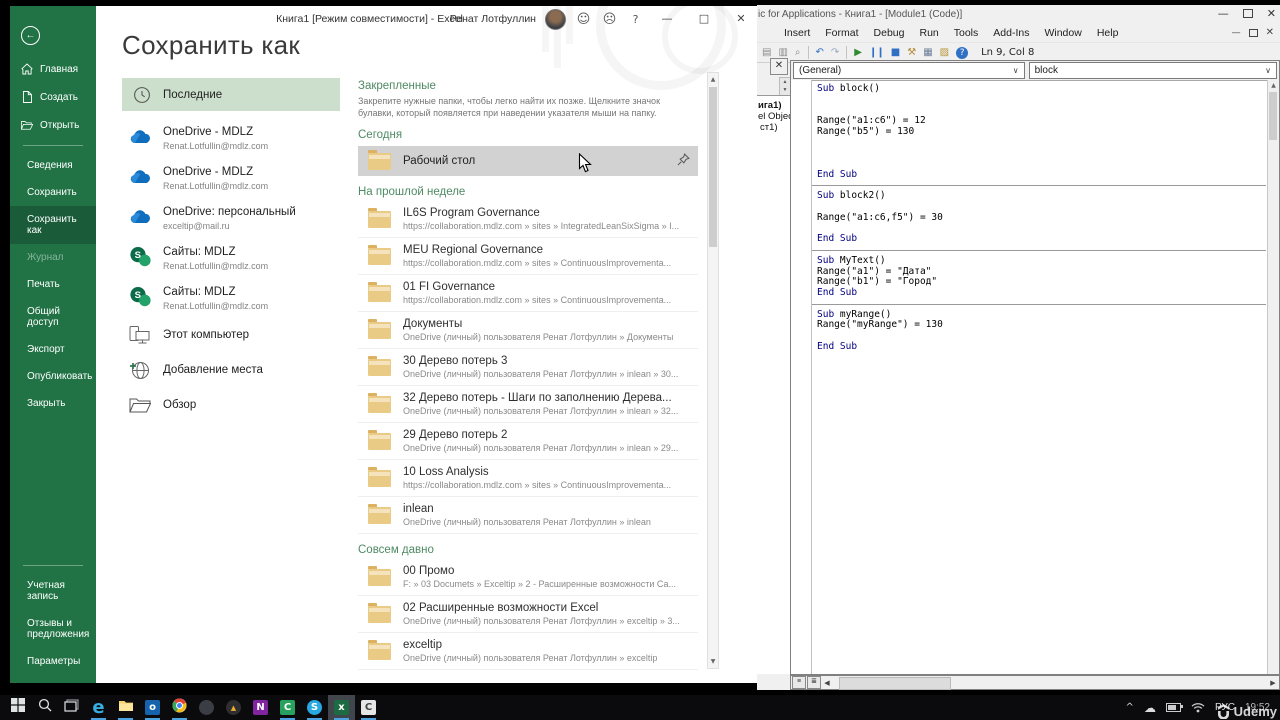  Describe the element at coordinates (1041, 218) in the screenshot. I see `code-line: Range("a1:c6,f5") = 30` at that location.